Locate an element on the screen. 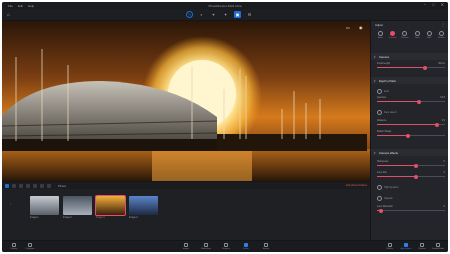 The height and width of the screenshot is (254, 450). main-toolbar: ⌂ ✎ ◐ ⌖ ✦ ▣ ⚙ is located at coordinates (225, 15).